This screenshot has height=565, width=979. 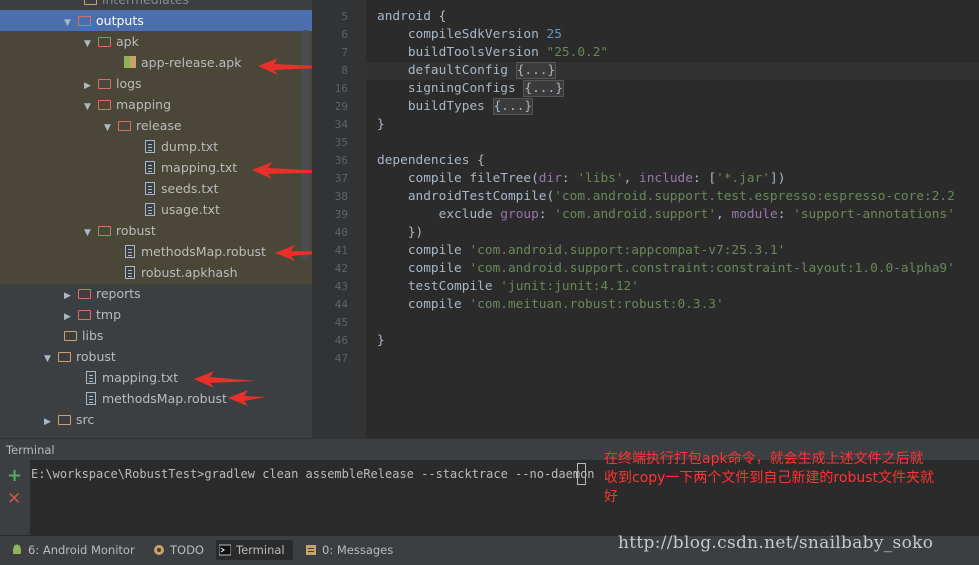 I want to click on android-monitor-tab: 6: Android Monitor, so click(x=71, y=550).